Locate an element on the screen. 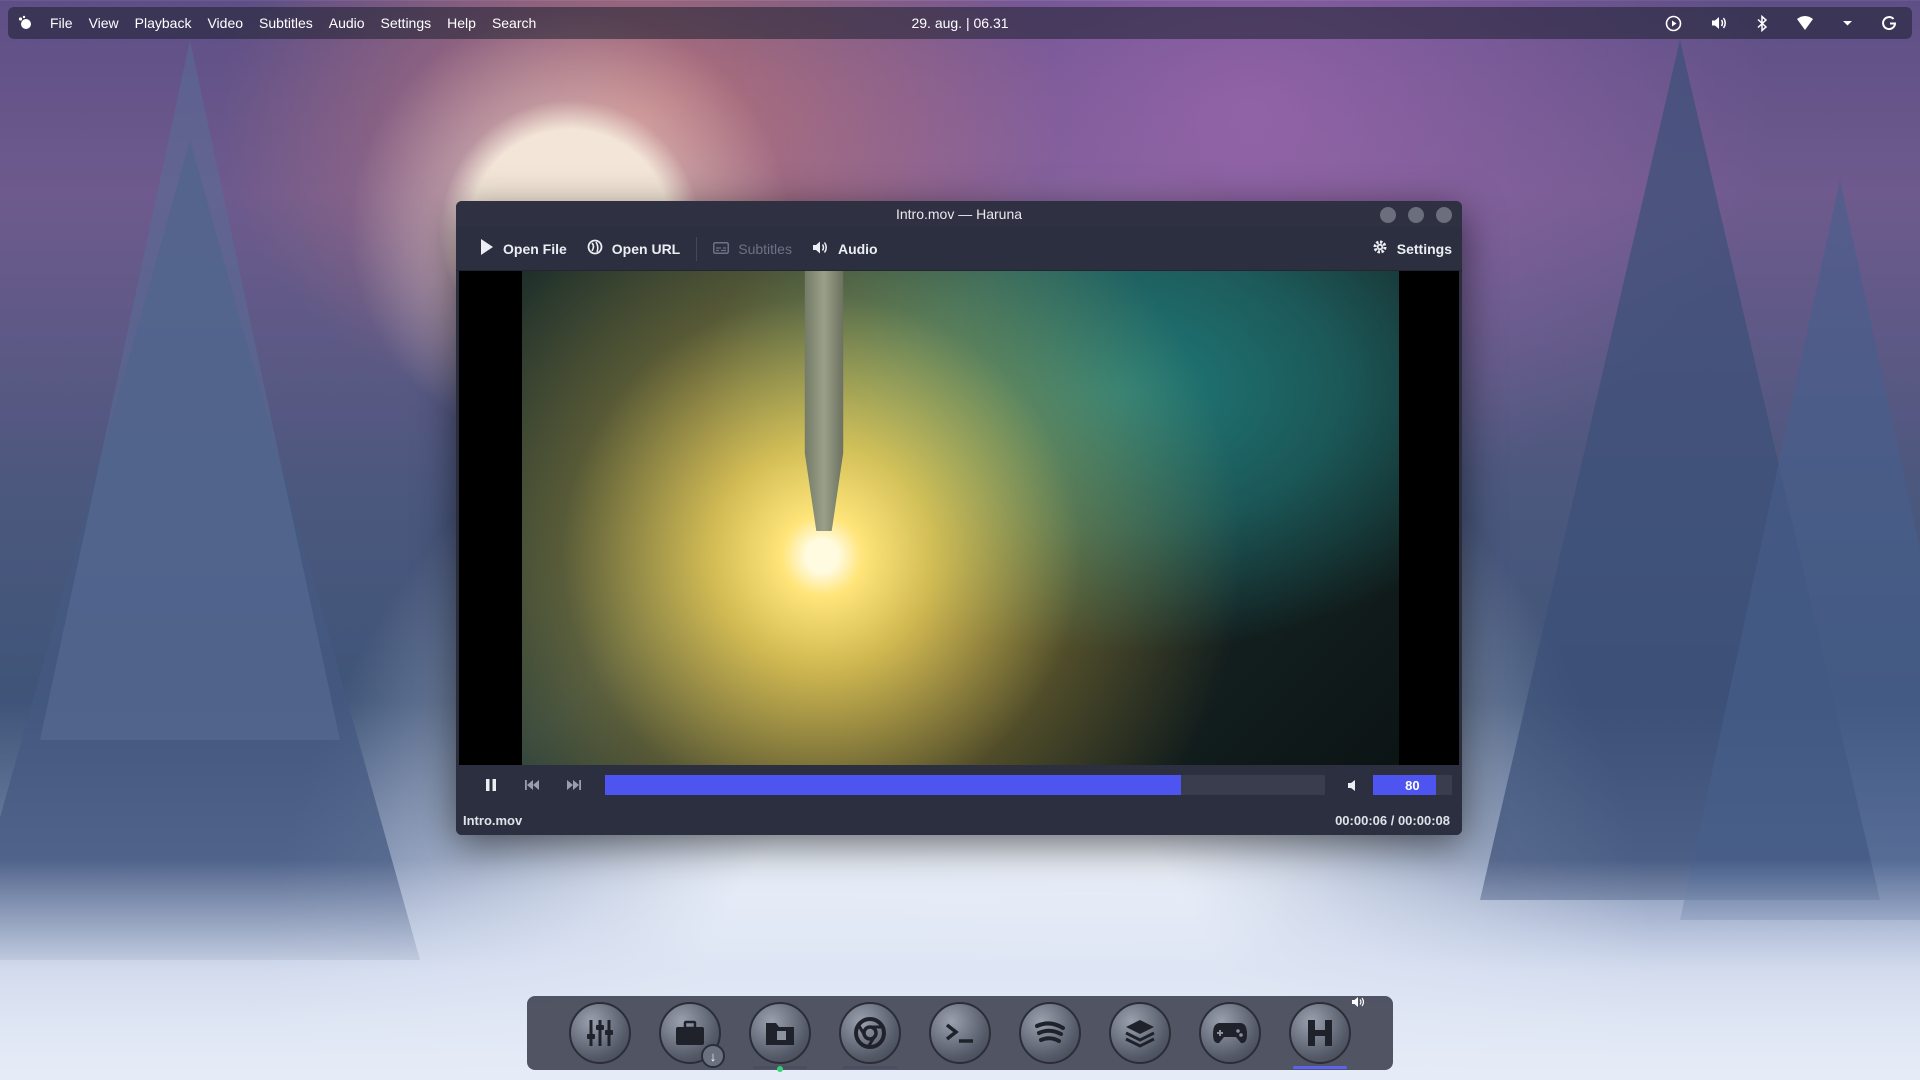  open-file-label: Open File is located at coordinates (535, 248).